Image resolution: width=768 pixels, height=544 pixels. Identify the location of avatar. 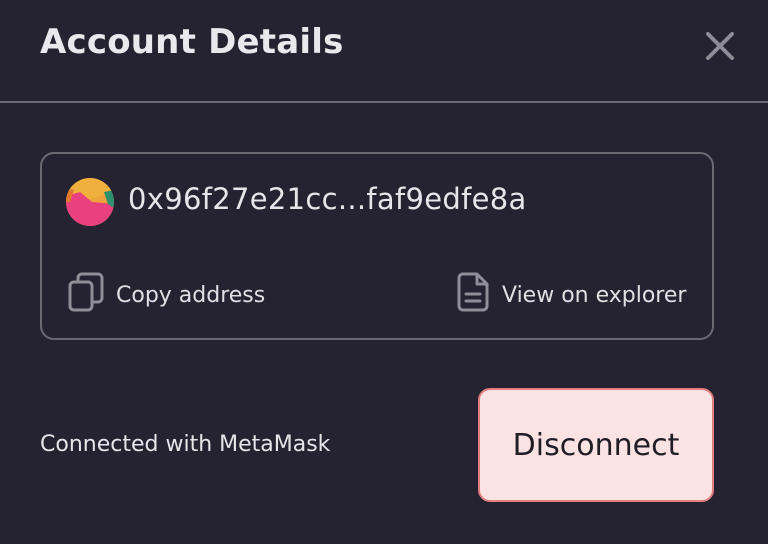
(90, 202).